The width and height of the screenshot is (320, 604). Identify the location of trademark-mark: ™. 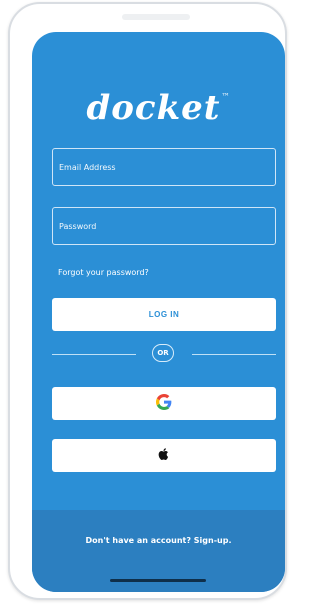
(226, 96).